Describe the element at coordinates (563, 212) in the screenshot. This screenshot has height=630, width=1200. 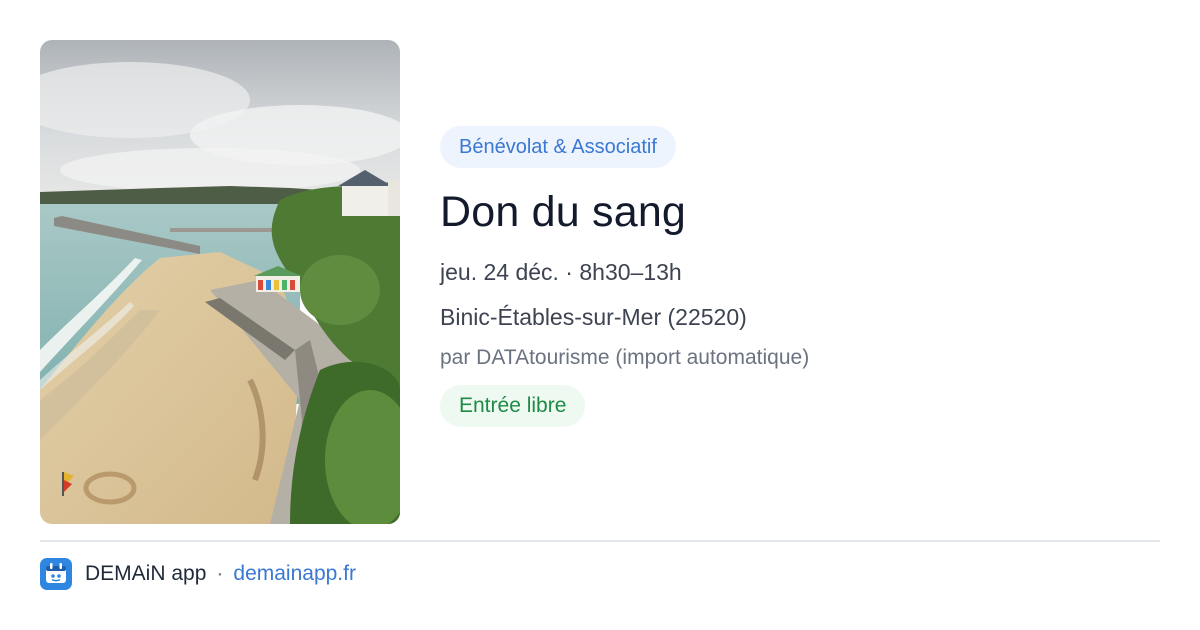
I see `event-title: Don du sang` at that location.